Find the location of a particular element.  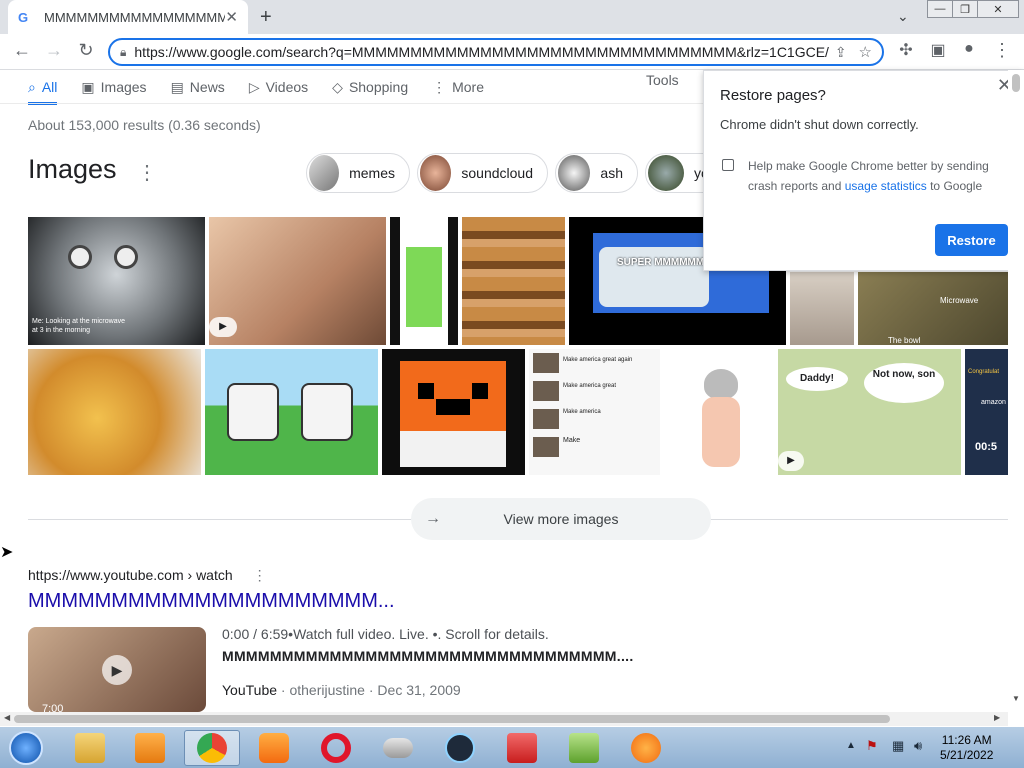

video-thumbnail: ▶ 7:00 is located at coordinates (117, 669).